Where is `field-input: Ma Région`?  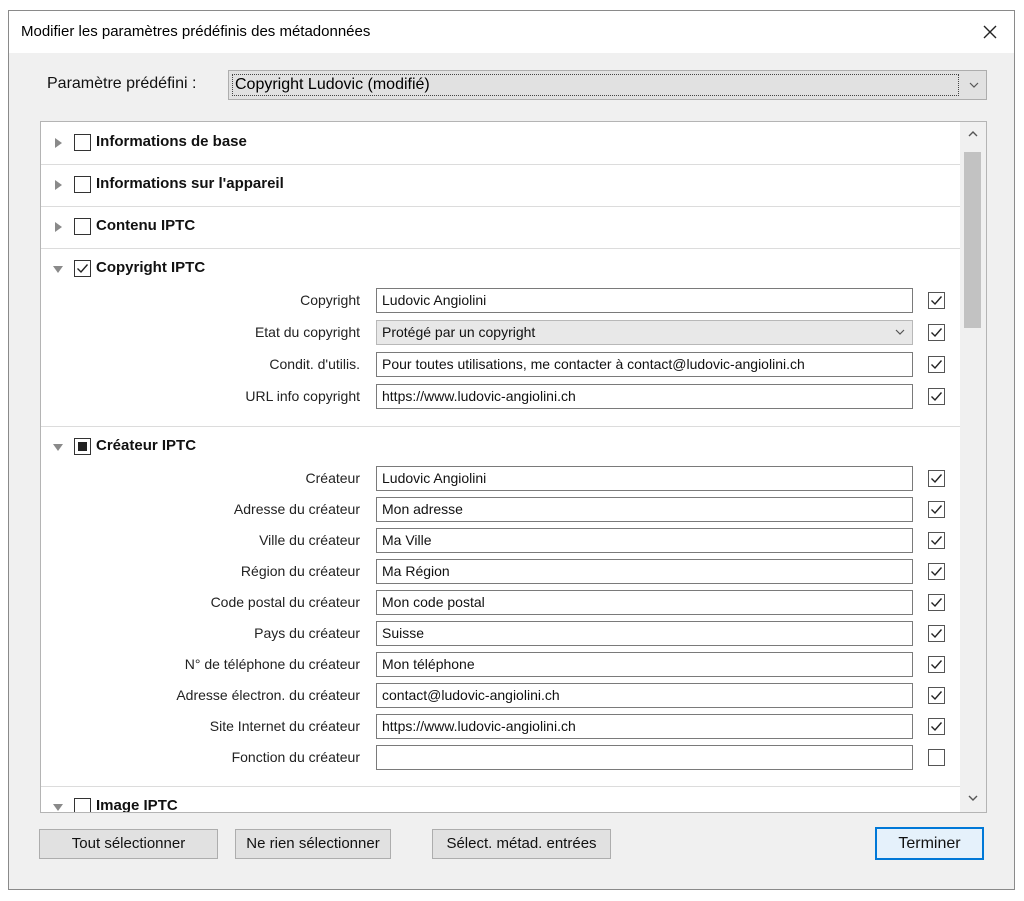
field-input: Ma Région is located at coordinates (644, 571).